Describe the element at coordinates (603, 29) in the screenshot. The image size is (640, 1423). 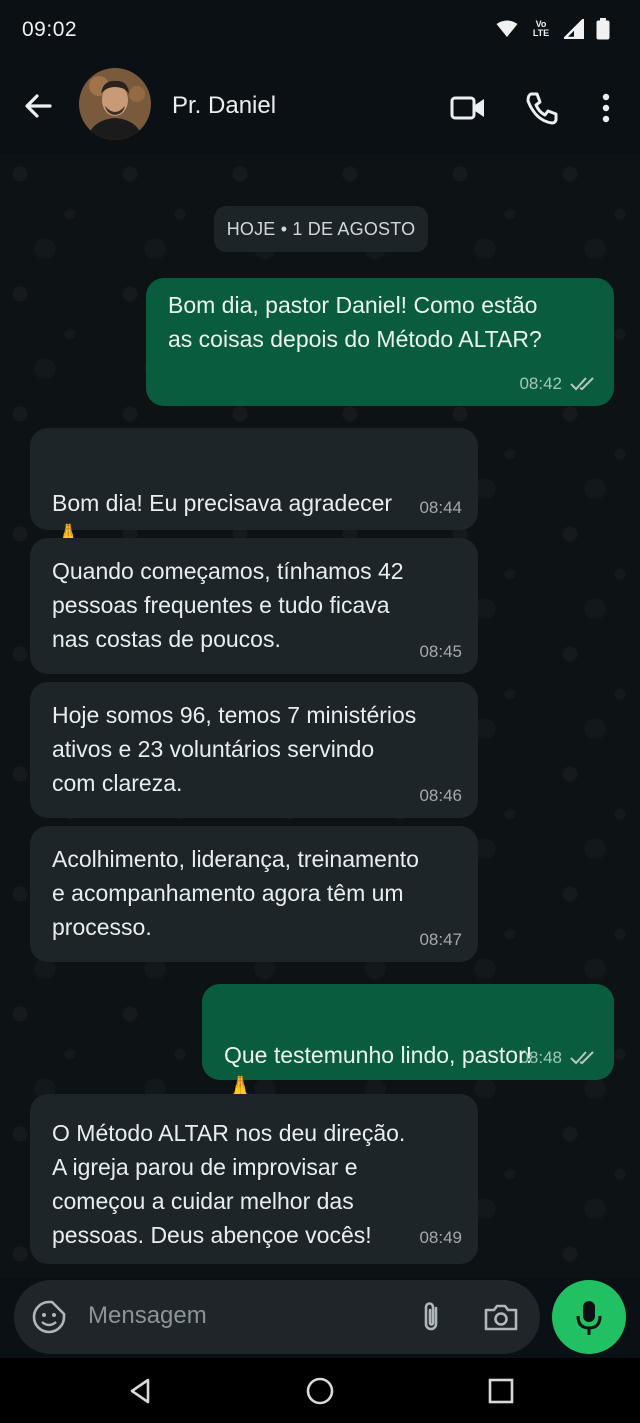
I see `battery-icon` at that location.